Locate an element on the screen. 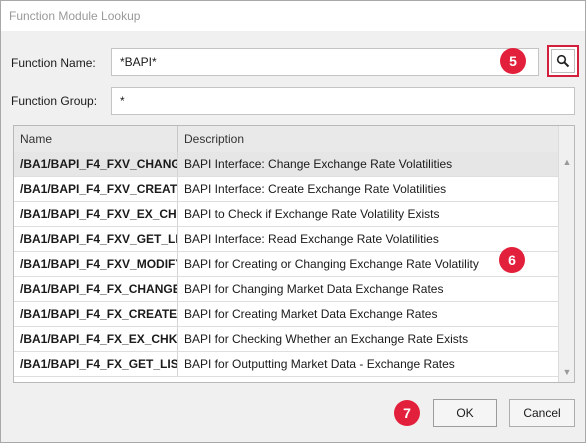 This screenshot has height=443, width=586. row-name-cell: /BA1/BAPI_F4_FXV_MODIFY is located at coordinates (96, 264).